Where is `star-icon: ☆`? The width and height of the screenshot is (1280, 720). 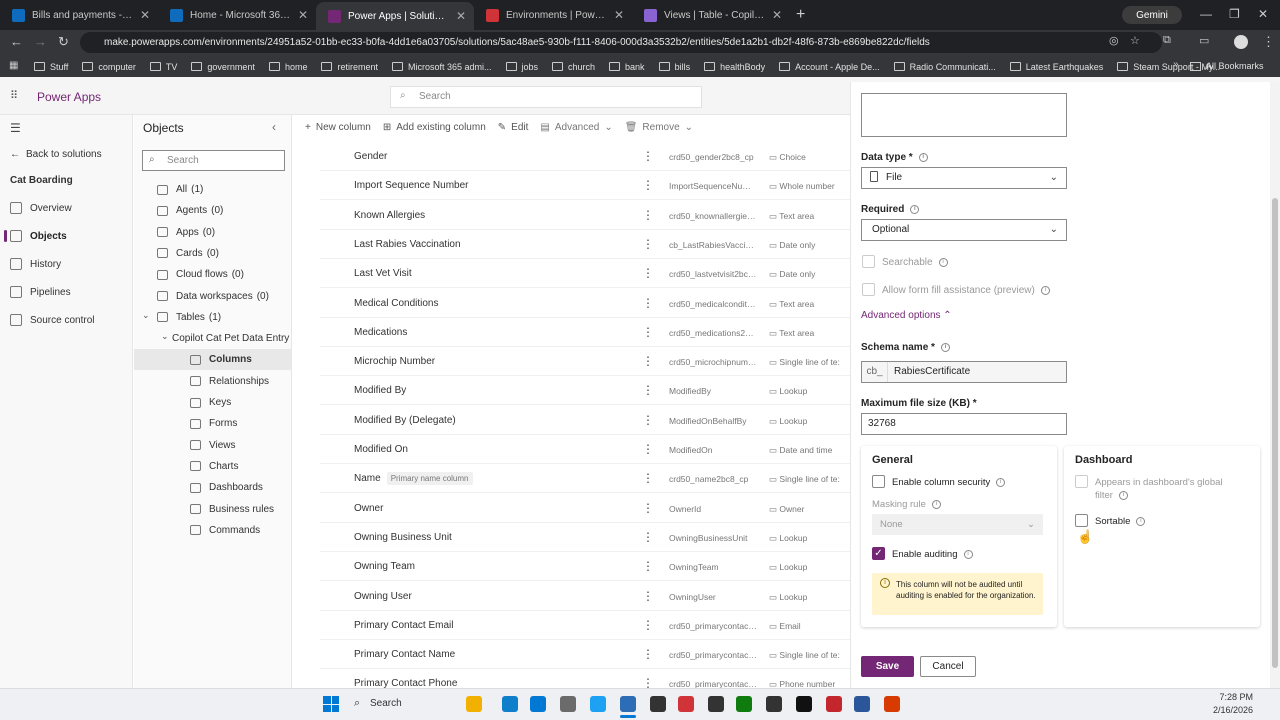 star-icon: ☆ is located at coordinates (1135, 40).